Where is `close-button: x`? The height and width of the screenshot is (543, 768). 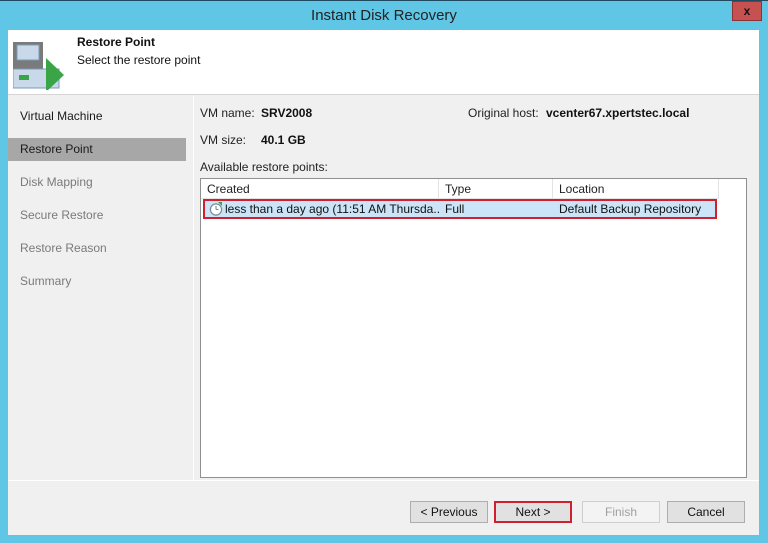 close-button: x is located at coordinates (747, 11).